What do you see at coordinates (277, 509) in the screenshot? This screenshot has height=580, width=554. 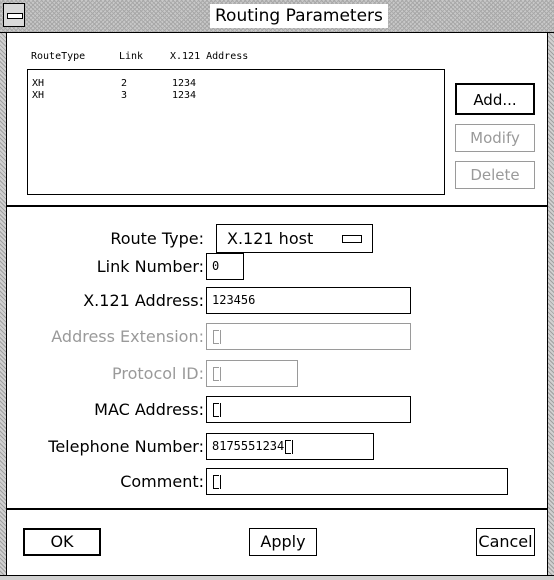 I see `bottom-divider` at bounding box center [277, 509].